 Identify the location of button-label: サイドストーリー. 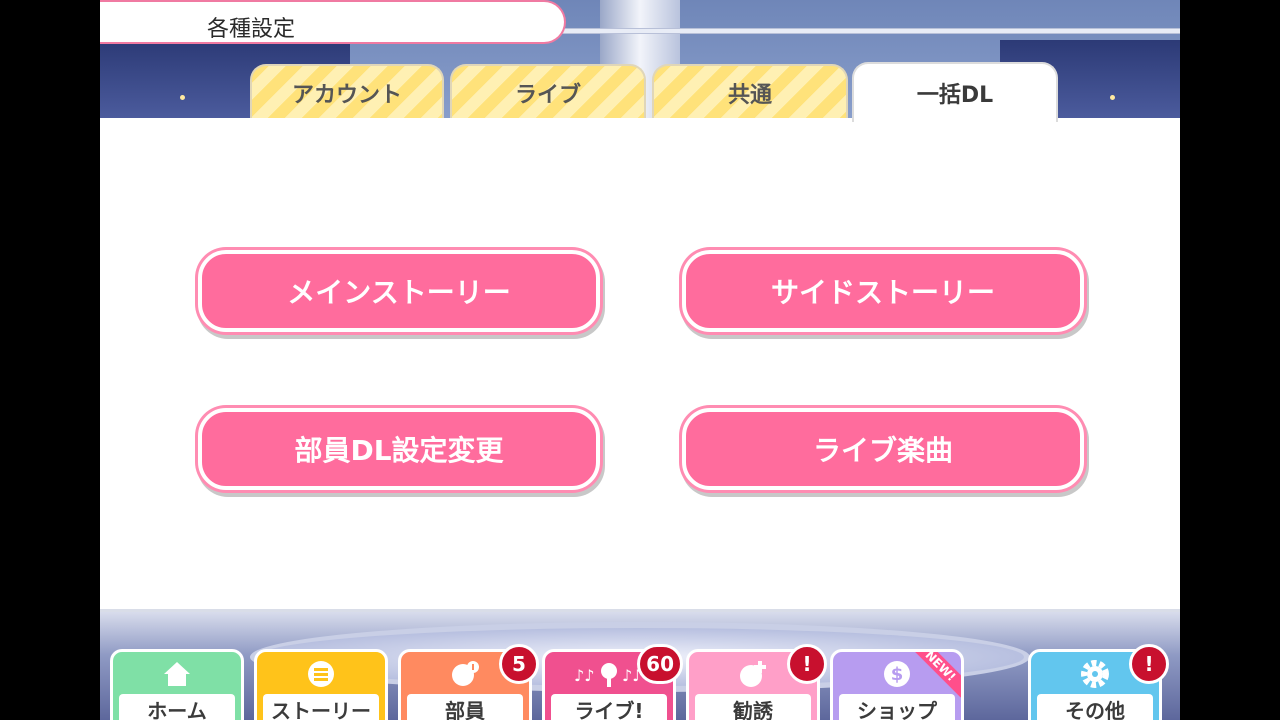
(882, 292).